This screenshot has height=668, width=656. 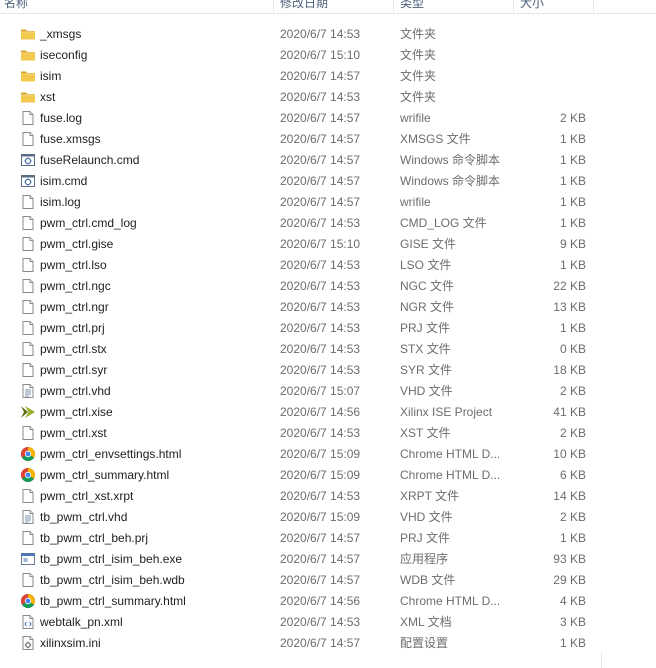 I want to click on file-row: pwm_ctrl.vhd 2020/6/7 15:07 VHD 文件 2 KB, so click(x=328, y=391).